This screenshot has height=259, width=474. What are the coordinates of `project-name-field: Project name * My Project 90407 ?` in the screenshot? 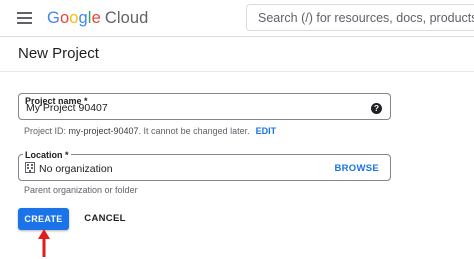 It's located at (204, 106).